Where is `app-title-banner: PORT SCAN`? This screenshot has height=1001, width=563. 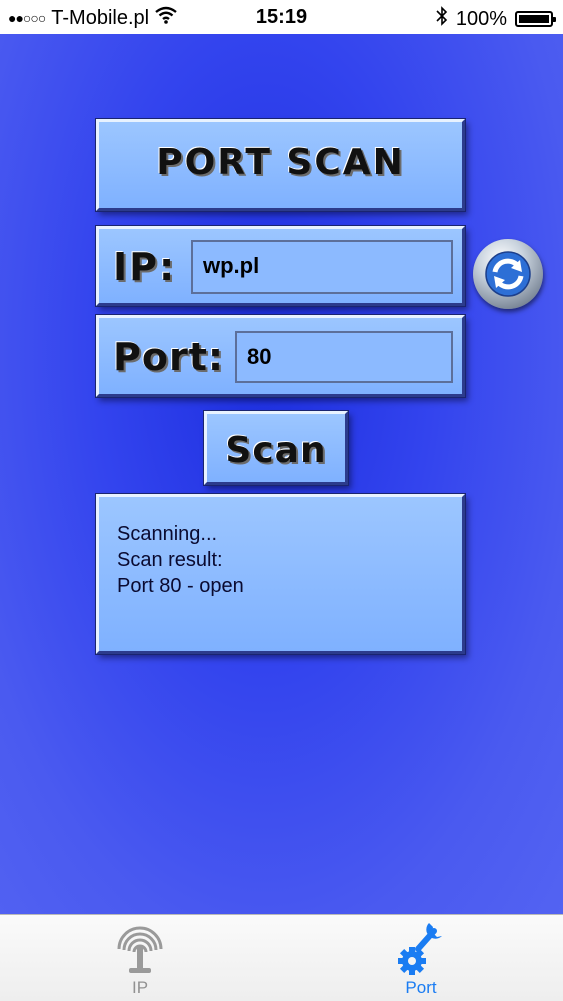 app-title-banner: PORT SCAN is located at coordinates (280, 165).